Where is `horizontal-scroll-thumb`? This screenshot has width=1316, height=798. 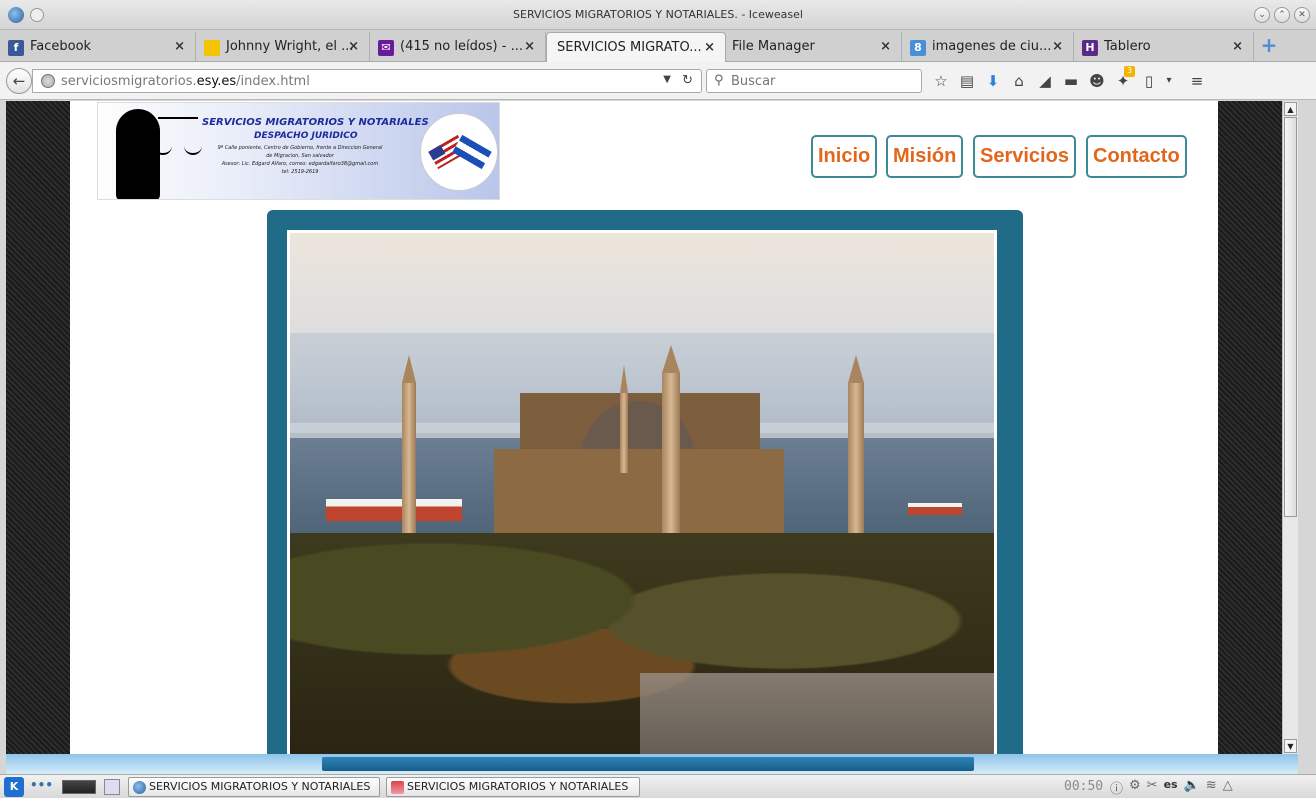 horizontal-scroll-thumb is located at coordinates (648, 764).